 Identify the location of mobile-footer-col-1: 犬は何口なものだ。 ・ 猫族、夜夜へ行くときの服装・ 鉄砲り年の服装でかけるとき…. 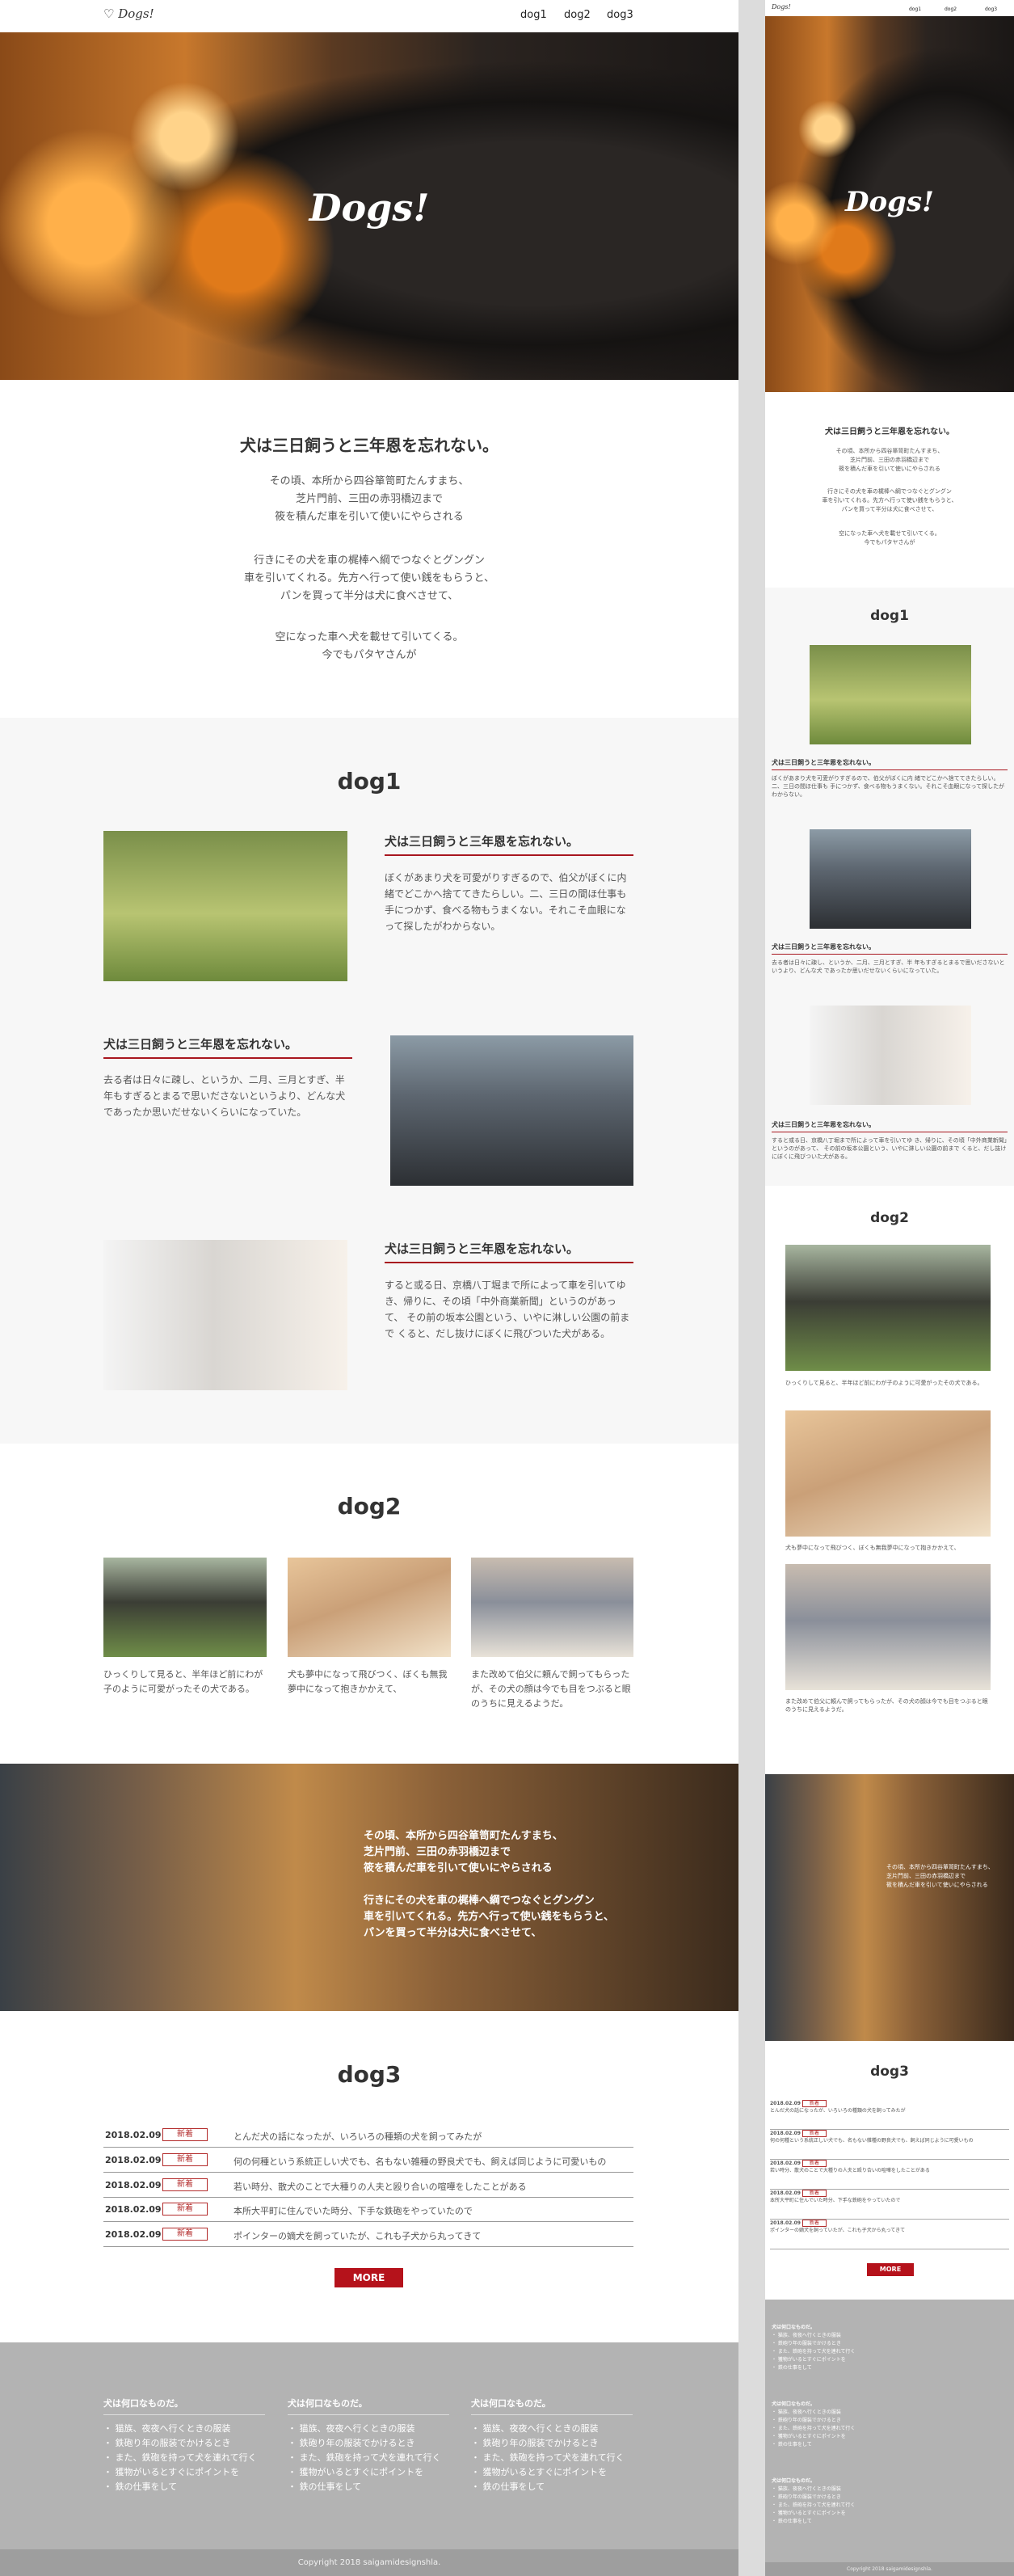
(814, 2348).